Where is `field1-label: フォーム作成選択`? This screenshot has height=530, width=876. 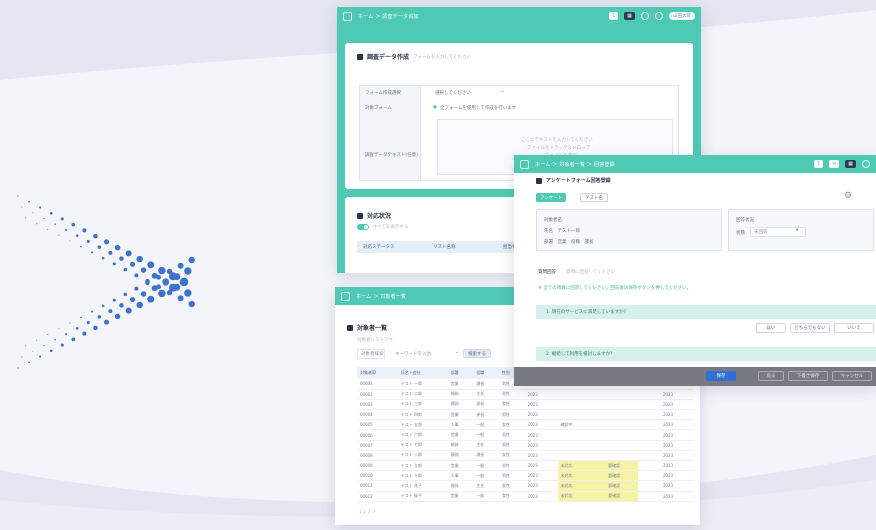
field1-label: フォーム作成選択 is located at coordinates (383, 93).